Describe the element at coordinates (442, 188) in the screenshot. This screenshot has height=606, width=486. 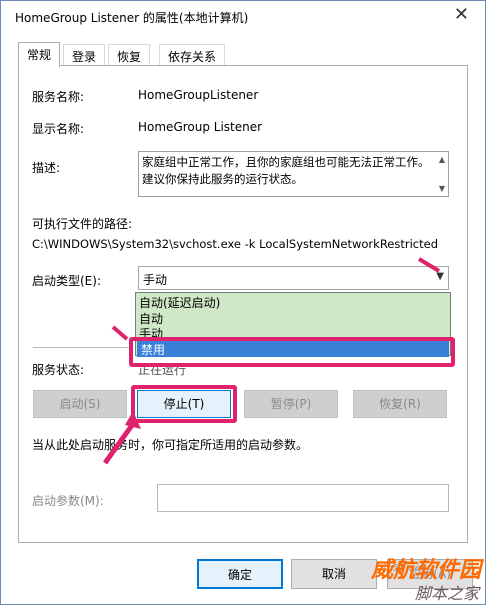
I see `scroll-down-icon: ▼` at that location.